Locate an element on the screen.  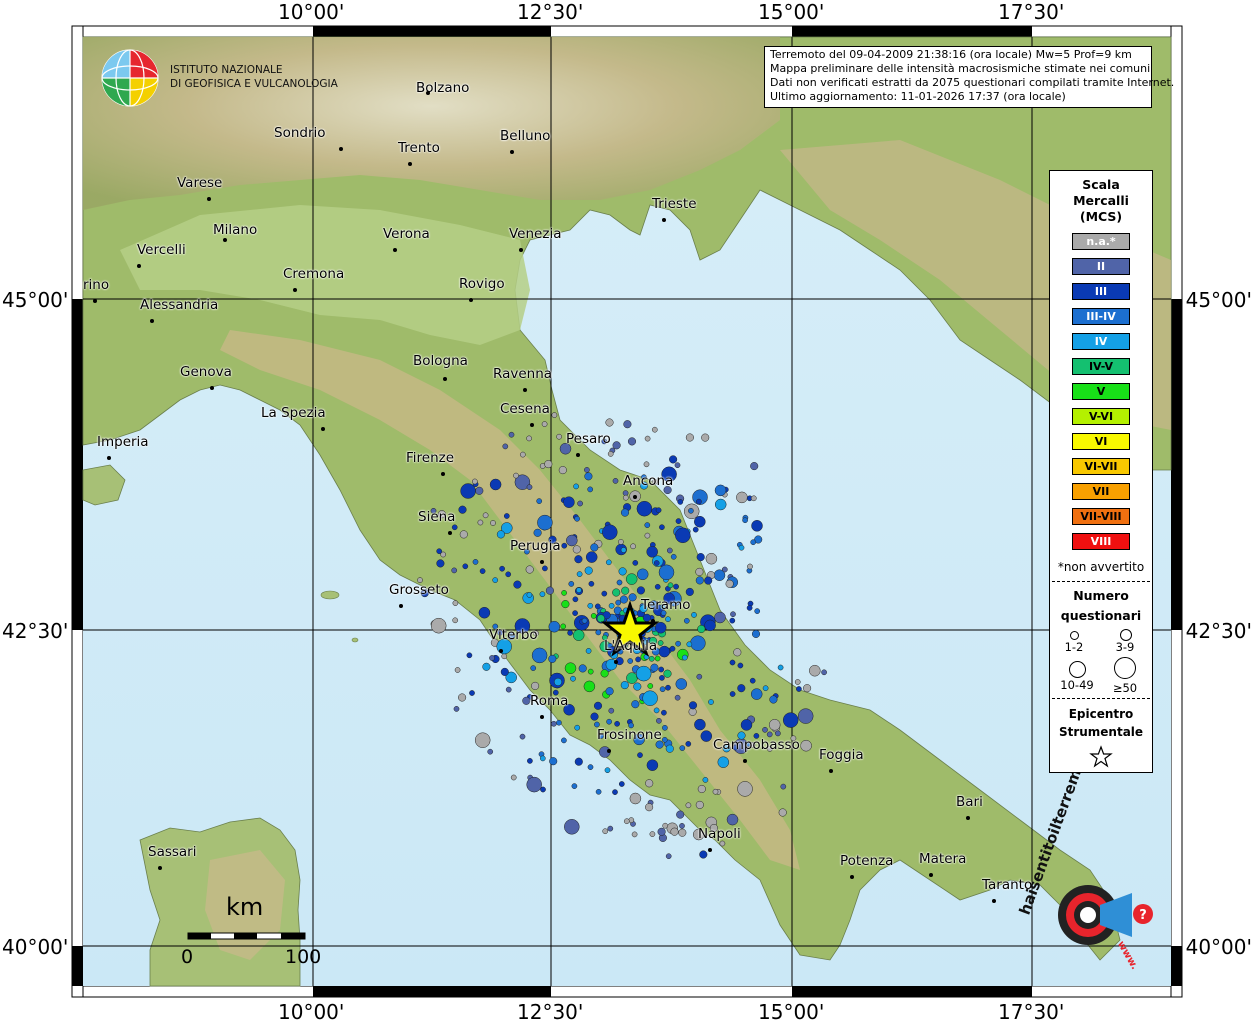
lat-label-left-2: 42°30' is located at coordinates (35, 631).